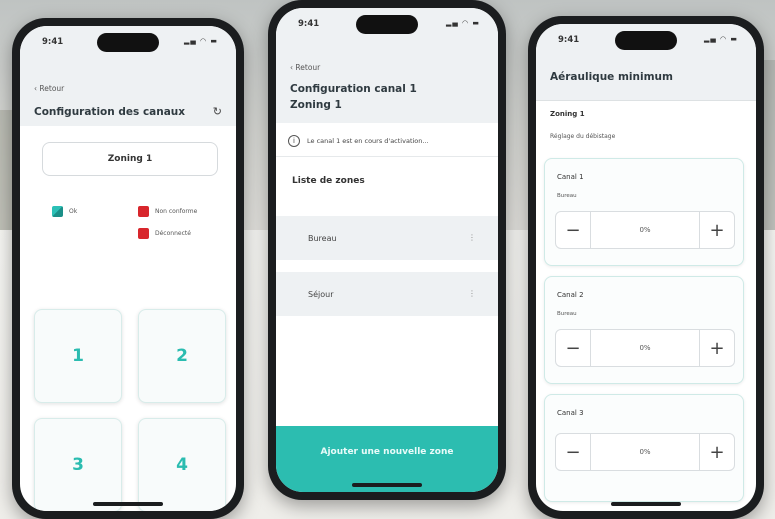  Describe the element at coordinates (570, 177) in the screenshot. I see `canal-name: Canal 1` at that location.